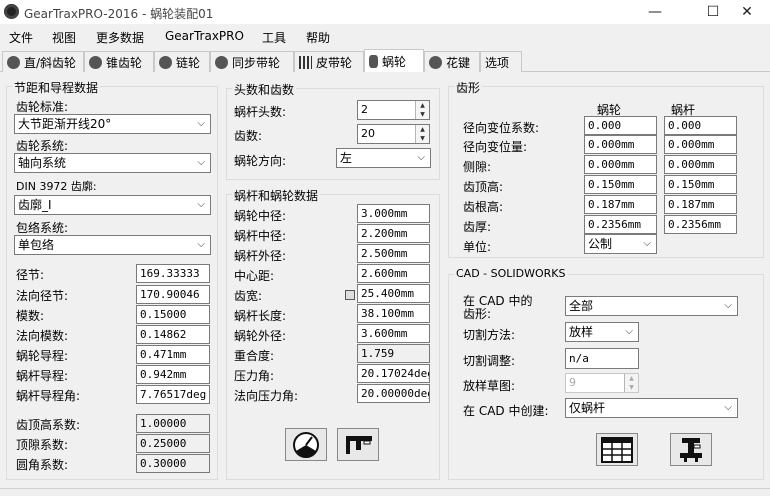 The width and height of the screenshot is (770, 496). Describe the element at coordinates (393, 393) in the screenshot. I see `normal-pressure-angle-field: 20.00000deg` at that location.